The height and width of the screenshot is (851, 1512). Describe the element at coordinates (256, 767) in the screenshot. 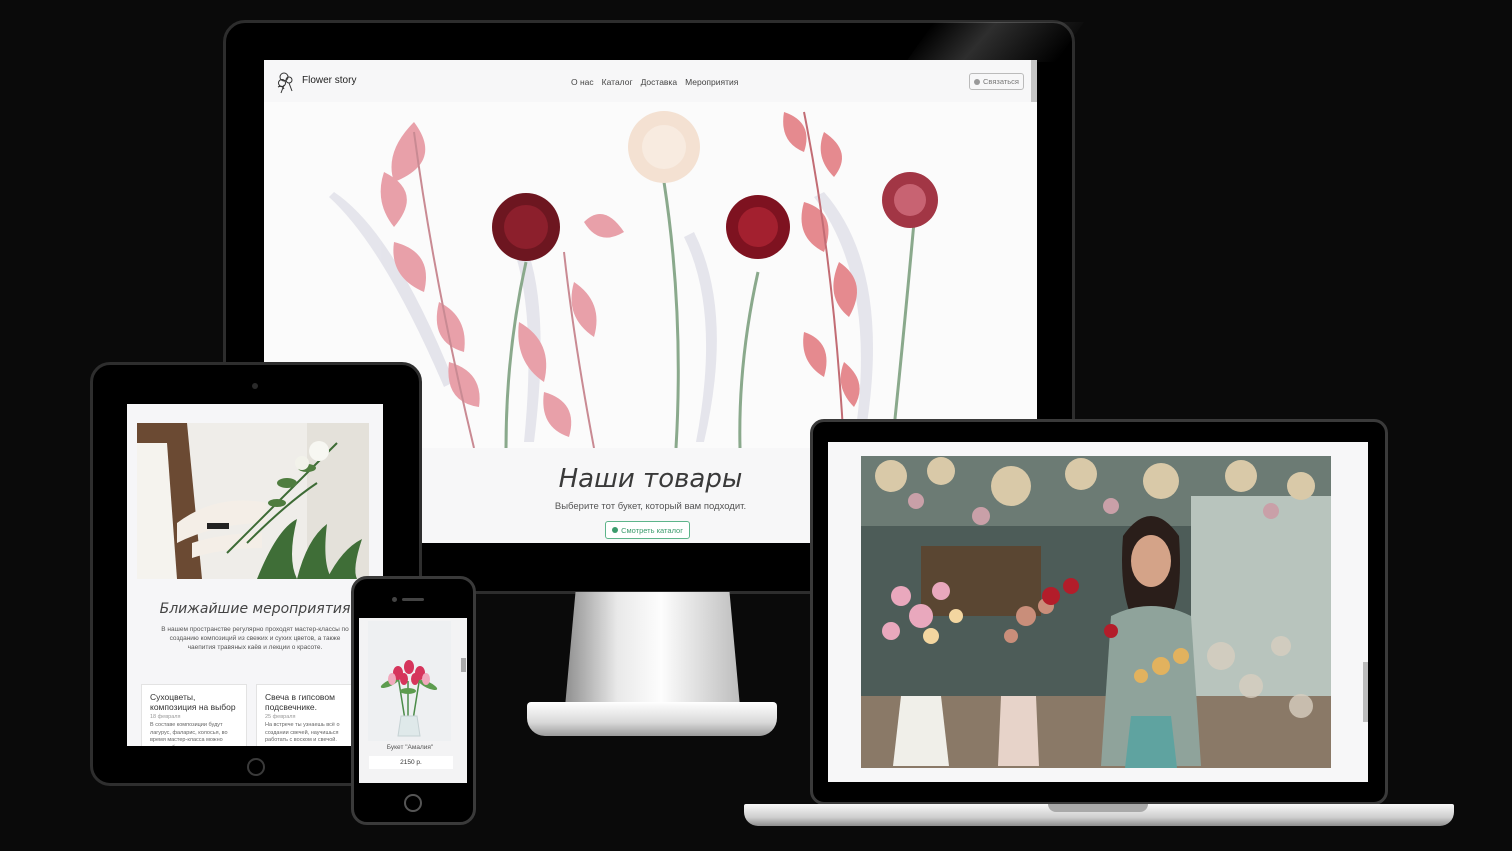

I see `tablet-home-button` at that location.